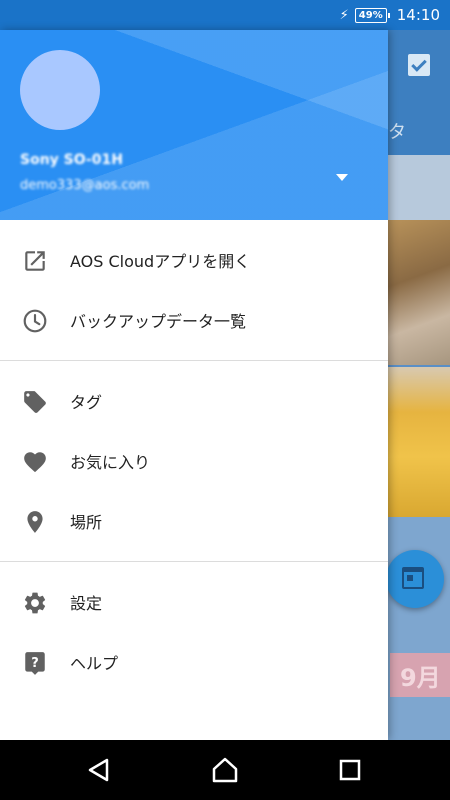  I want to click on account-name: Sony SO-01H, so click(71, 160).